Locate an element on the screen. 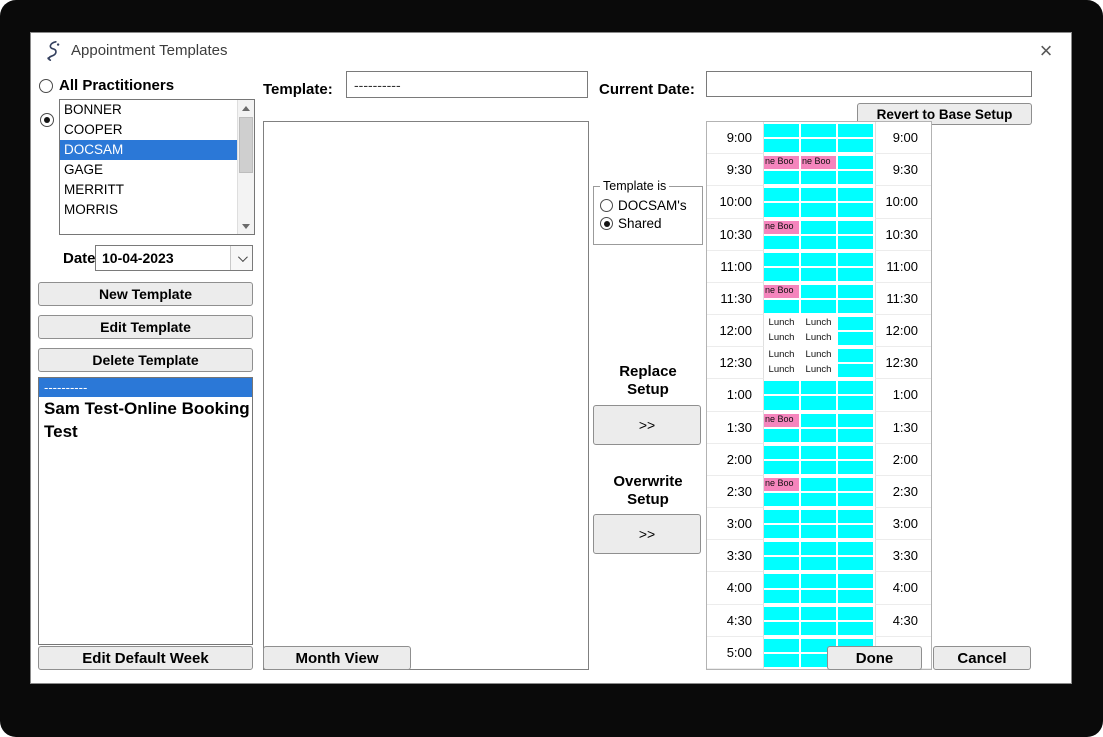  overwrite-setup-button: >> is located at coordinates (647, 534).